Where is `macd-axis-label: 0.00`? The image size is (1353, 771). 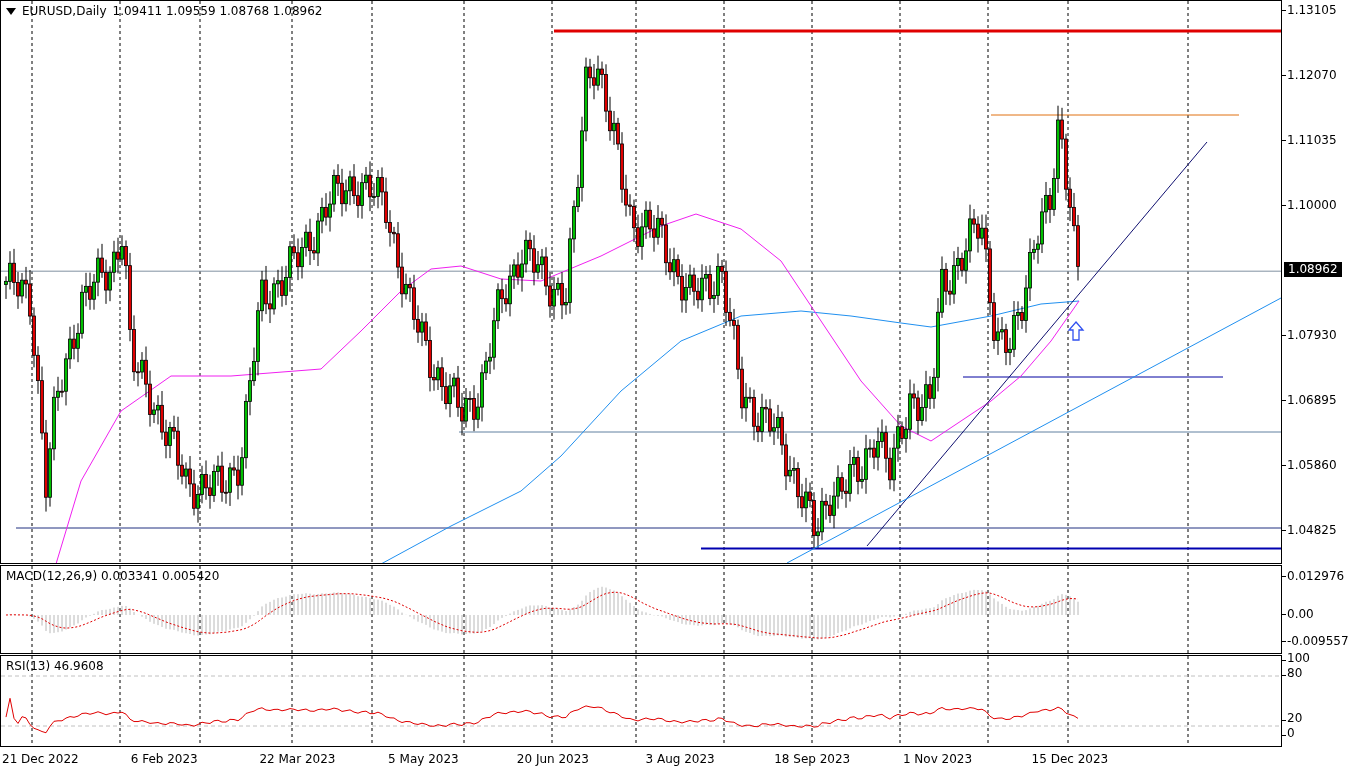
macd-axis-label: 0.00 is located at coordinates (1300, 614).